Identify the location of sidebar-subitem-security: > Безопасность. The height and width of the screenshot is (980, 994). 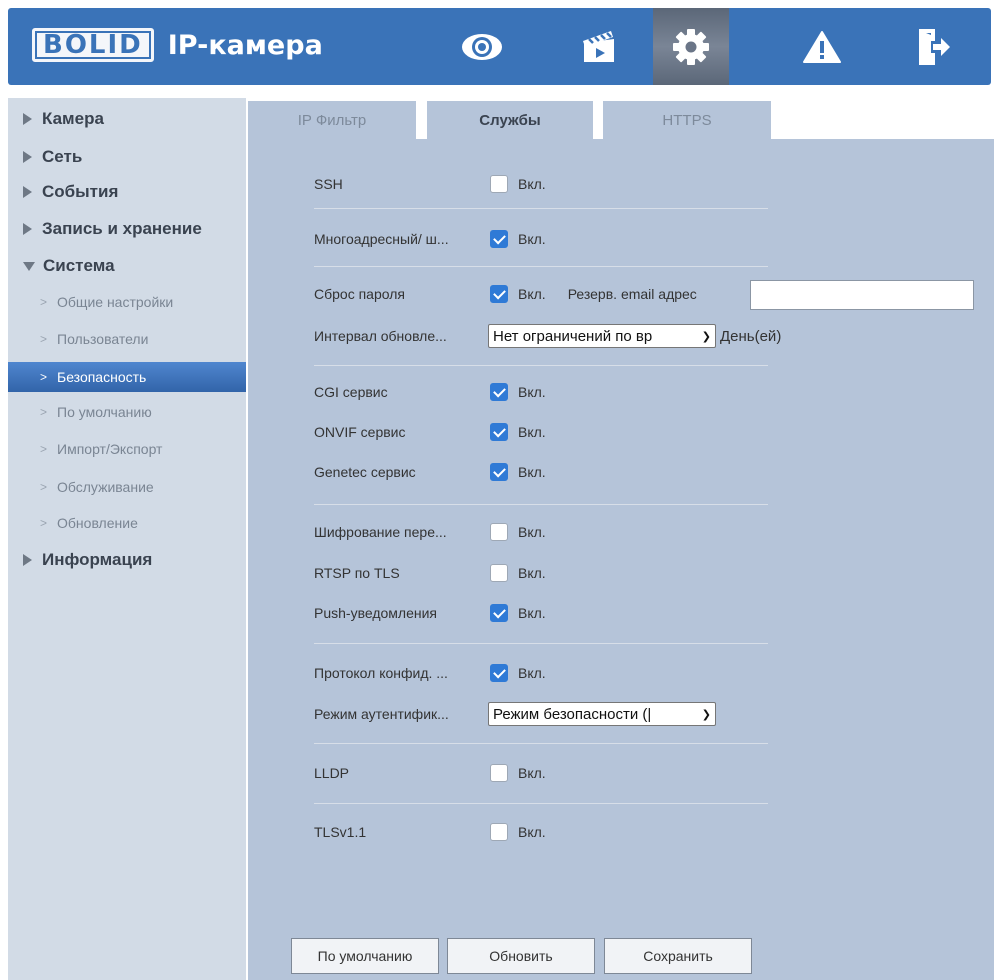
(127, 377).